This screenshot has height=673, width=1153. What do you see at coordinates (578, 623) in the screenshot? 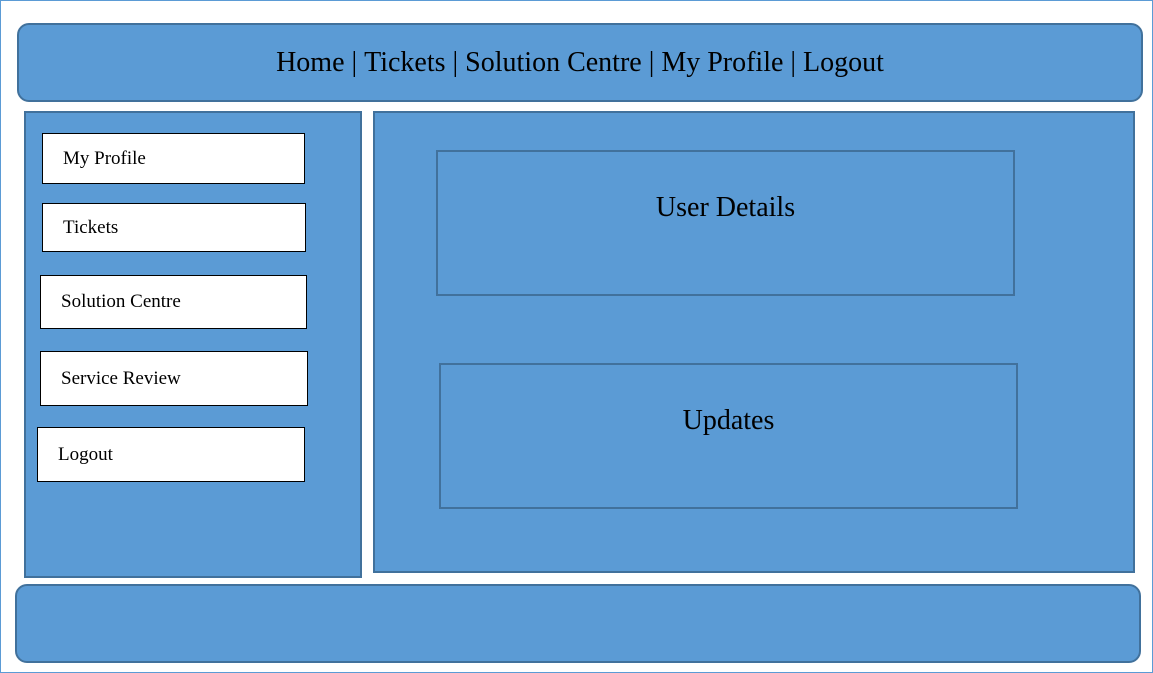
I see `footer-bar` at bounding box center [578, 623].